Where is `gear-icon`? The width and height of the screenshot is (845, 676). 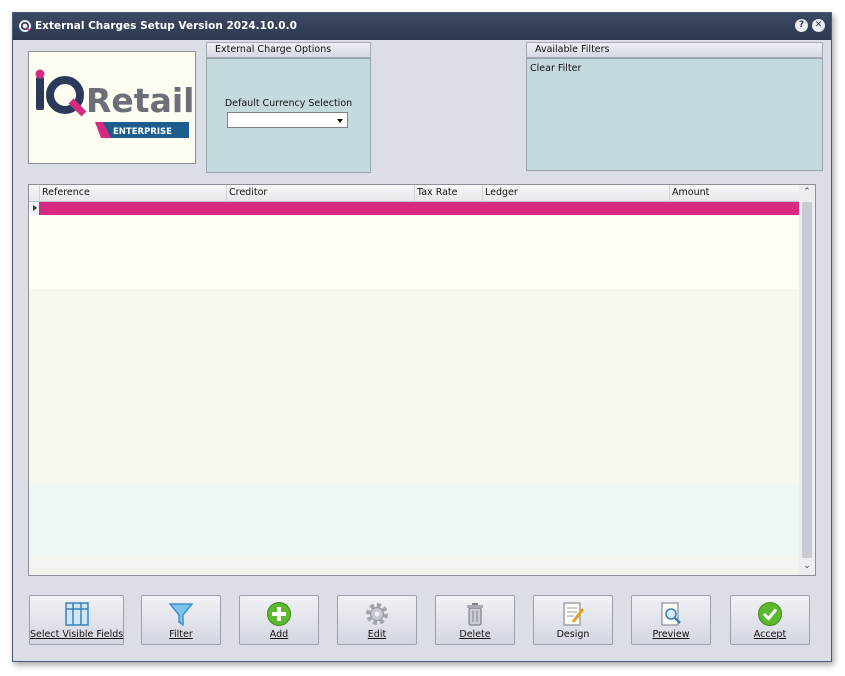
gear-icon is located at coordinates (377, 614).